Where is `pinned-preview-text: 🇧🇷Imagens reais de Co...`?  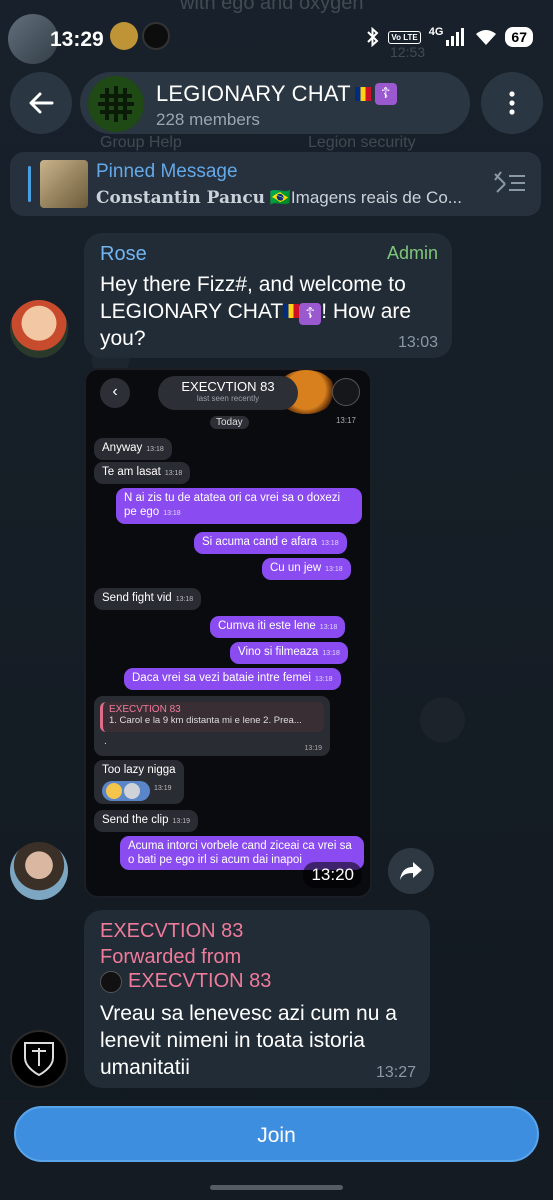
pinned-preview-text: 🇧🇷Imagens reais de Co... is located at coordinates (365, 197).